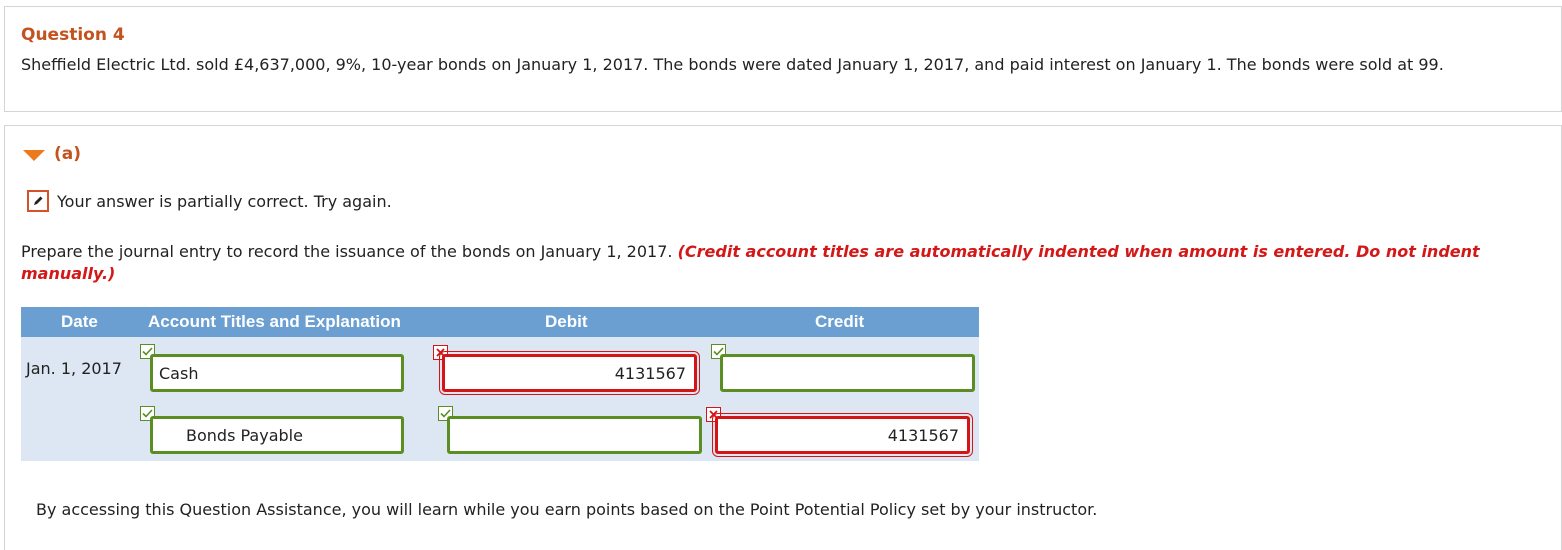 This screenshot has width=1562, height=550. What do you see at coordinates (74, 368) in the screenshot?
I see `row1-date: Jan. 1, 2017` at bounding box center [74, 368].